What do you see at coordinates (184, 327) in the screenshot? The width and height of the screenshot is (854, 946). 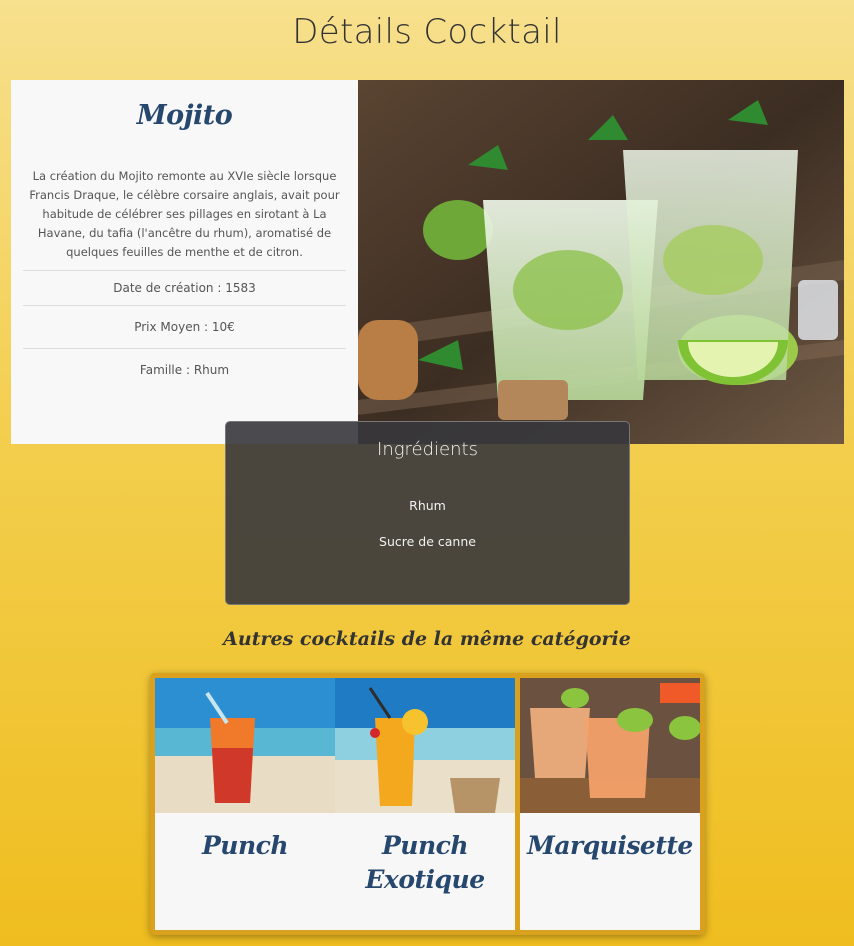 I see `average-price: Prix Moyen : 10€` at bounding box center [184, 327].